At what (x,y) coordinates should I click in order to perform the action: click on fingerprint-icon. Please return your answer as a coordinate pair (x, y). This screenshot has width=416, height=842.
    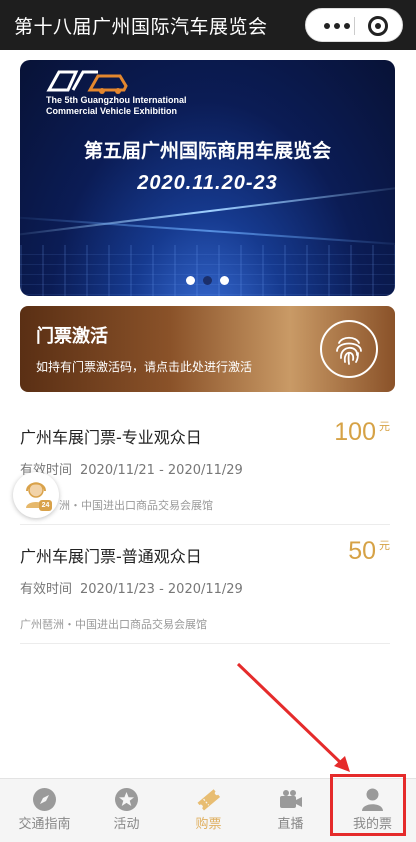
    Looking at the image, I should click on (349, 349).